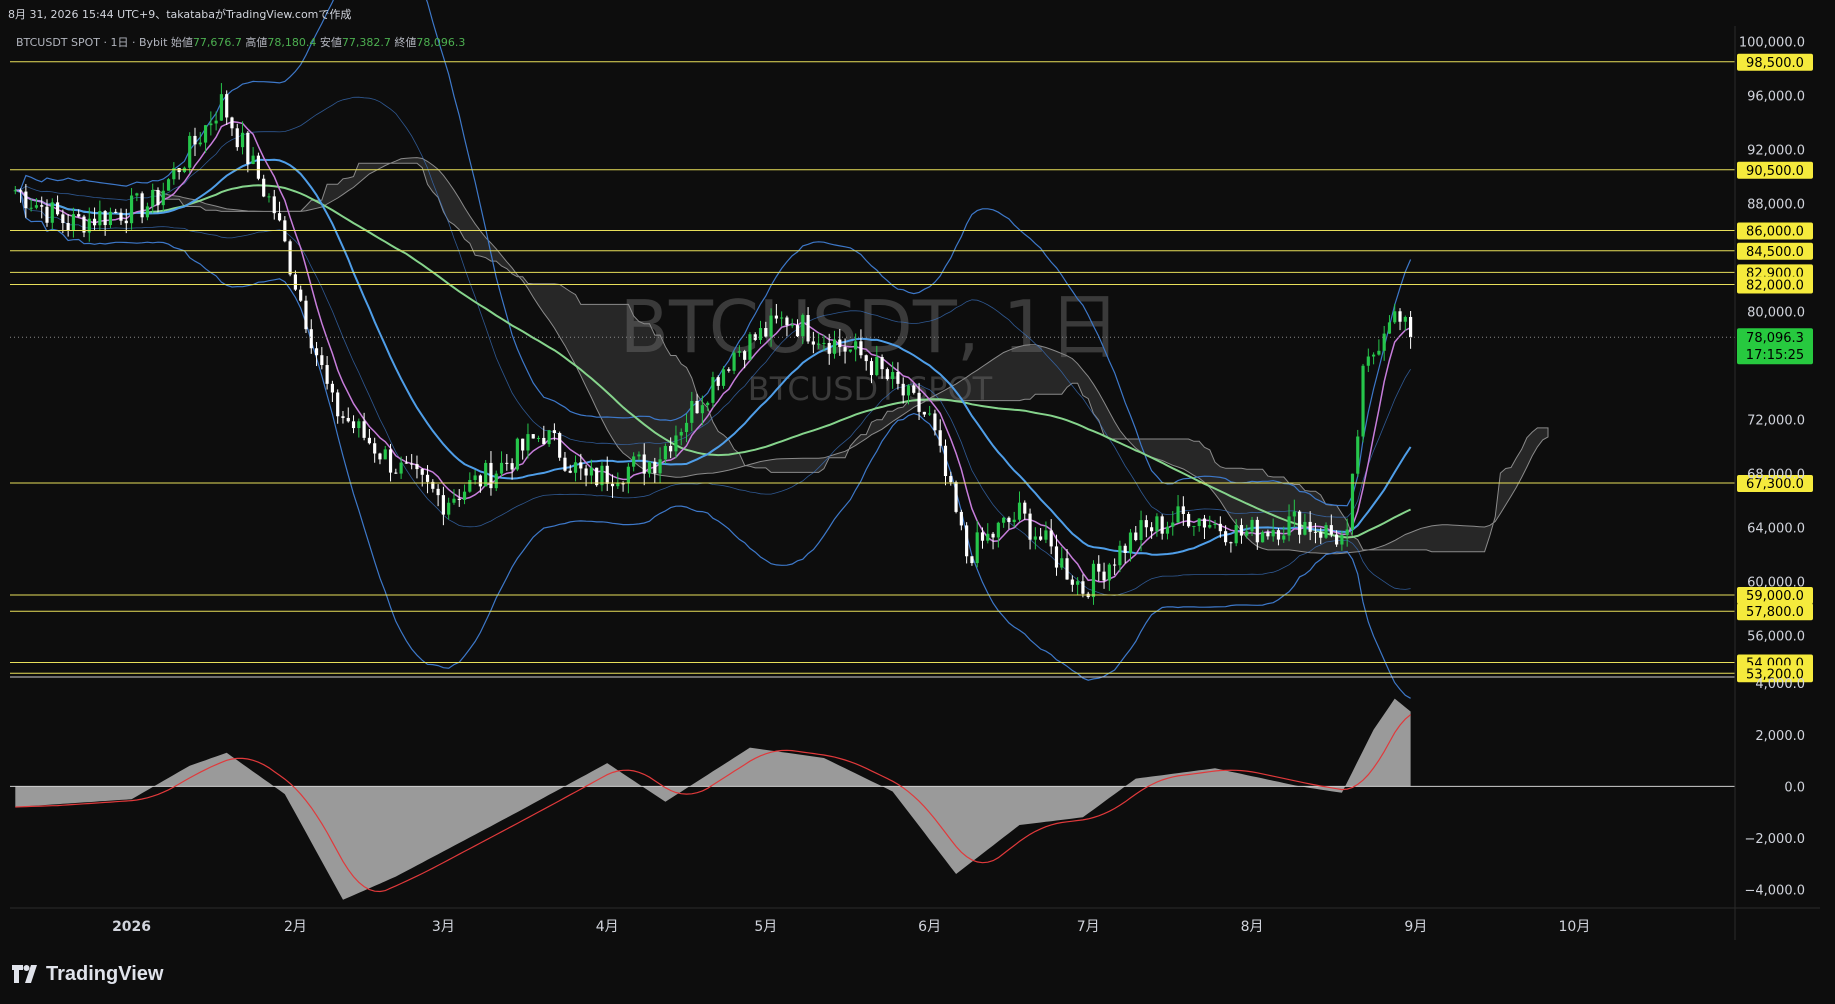 This screenshot has height=1004, width=1835. I want to click on symbol-name: BTCUSDT SPOT · 1日 · Bybit, so click(91, 42).